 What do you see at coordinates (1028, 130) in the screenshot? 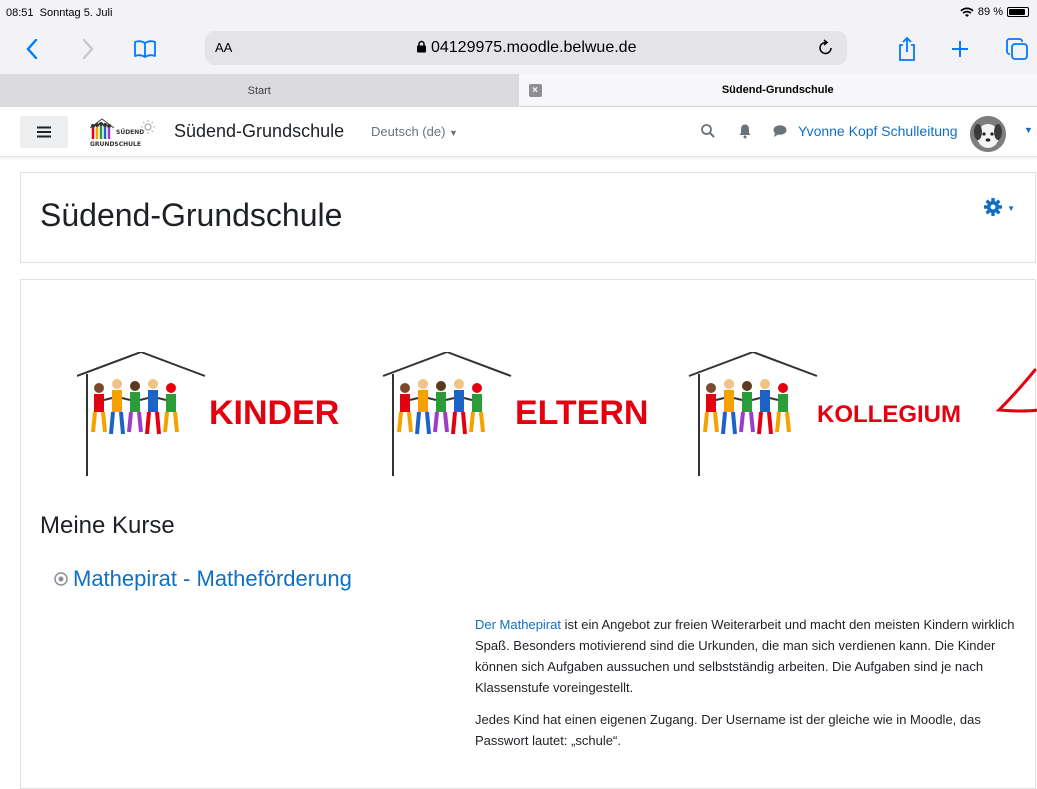
I see `user-menu-caret-icon: ▼` at bounding box center [1028, 130].